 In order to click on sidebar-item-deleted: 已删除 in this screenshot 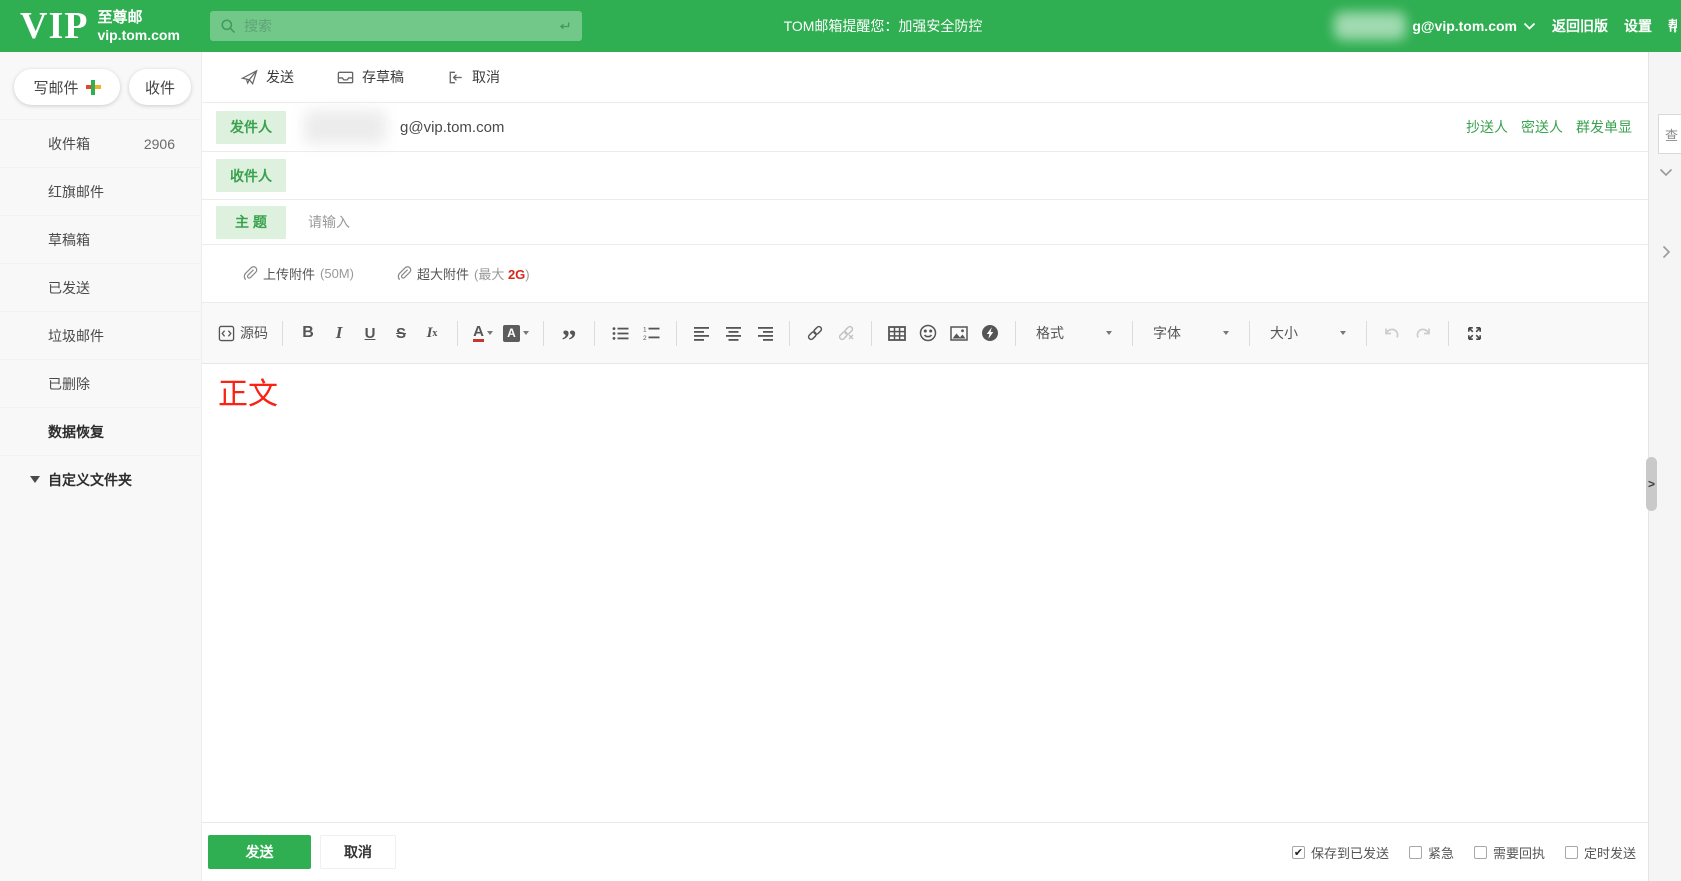, I will do `click(100, 383)`.